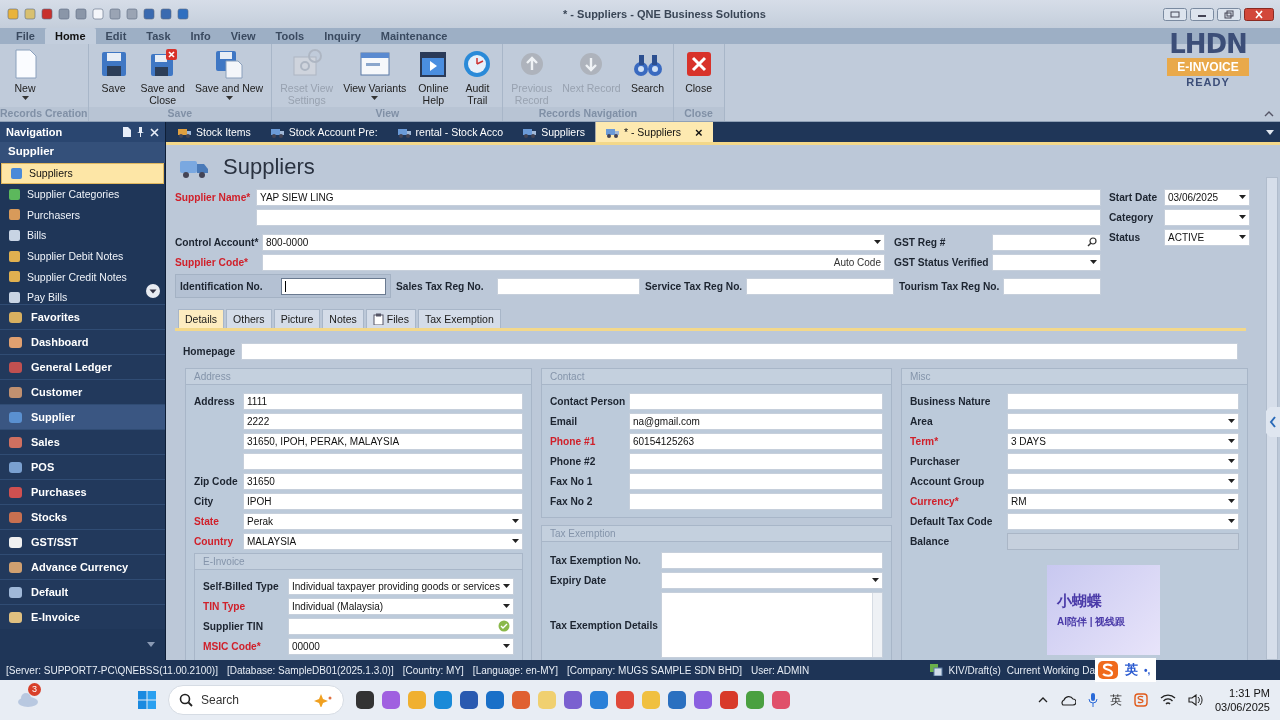 Image resolution: width=1280 pixels, height=720 pixels. What do you see at coordinates (82, 235) in the screenshot?
I see `nav-item: Bills` at bounding box center [82, 235].